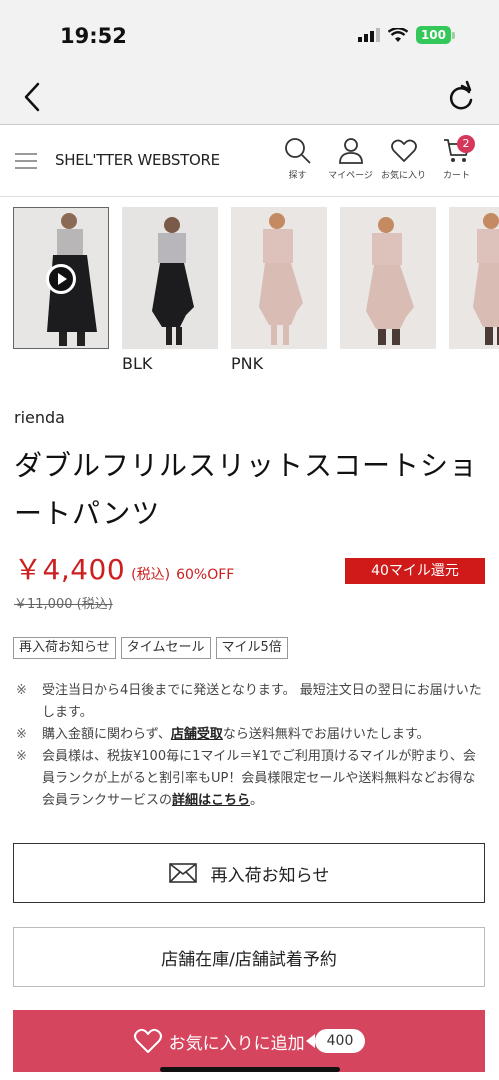 This screenshot has width=499, height=1080. Describe the element at coordinates (137, 160) in the screenshot. I see `site-logo: SHEL'TTER WEBSTORE` at that location.